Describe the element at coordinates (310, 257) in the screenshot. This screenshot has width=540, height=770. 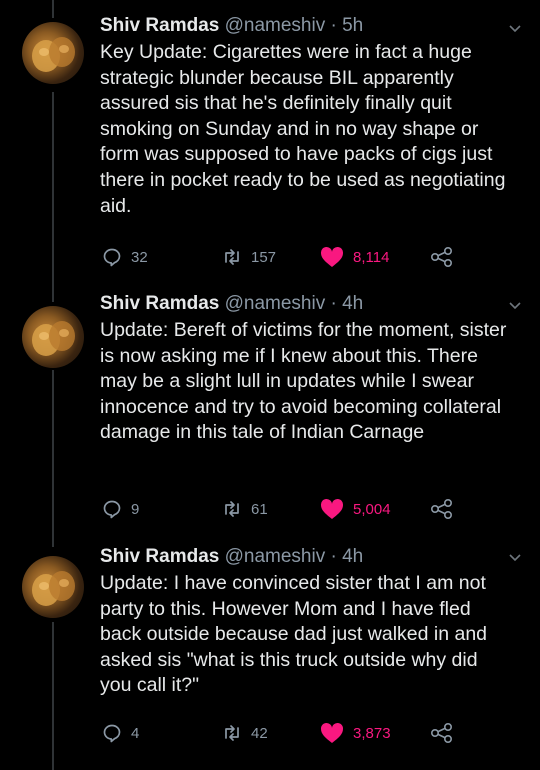
I see `tweet-actions: 32 157 8,114` at that location.